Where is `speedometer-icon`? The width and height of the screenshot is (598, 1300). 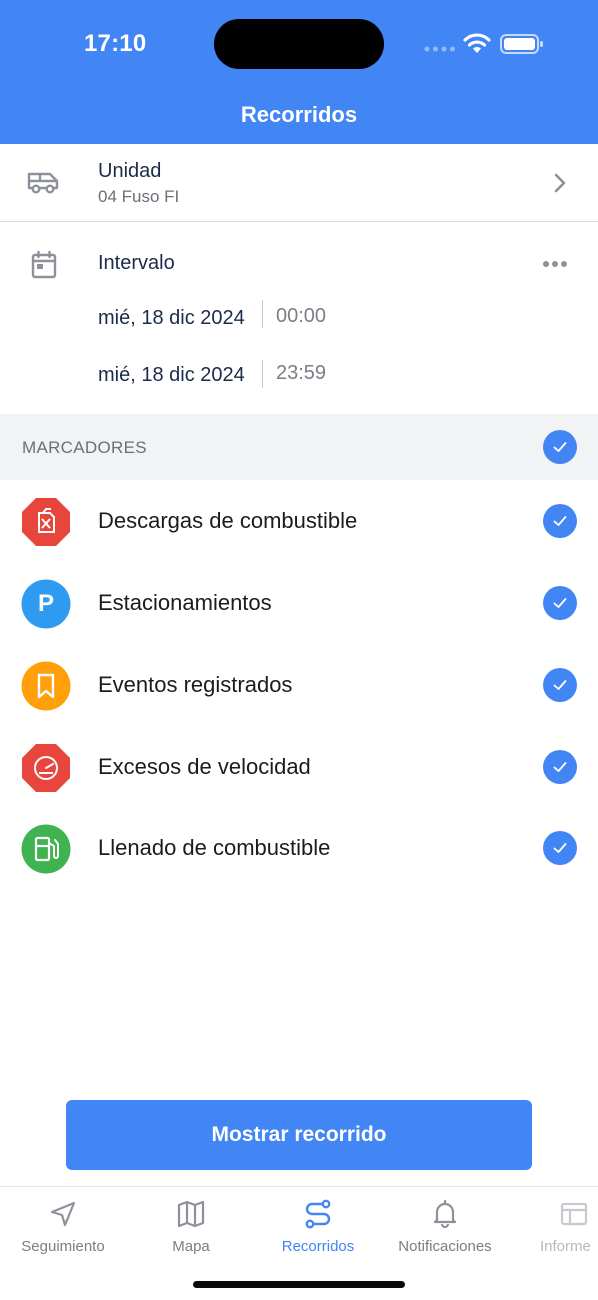 speedometer-icon is located at coordinates (46, 768).